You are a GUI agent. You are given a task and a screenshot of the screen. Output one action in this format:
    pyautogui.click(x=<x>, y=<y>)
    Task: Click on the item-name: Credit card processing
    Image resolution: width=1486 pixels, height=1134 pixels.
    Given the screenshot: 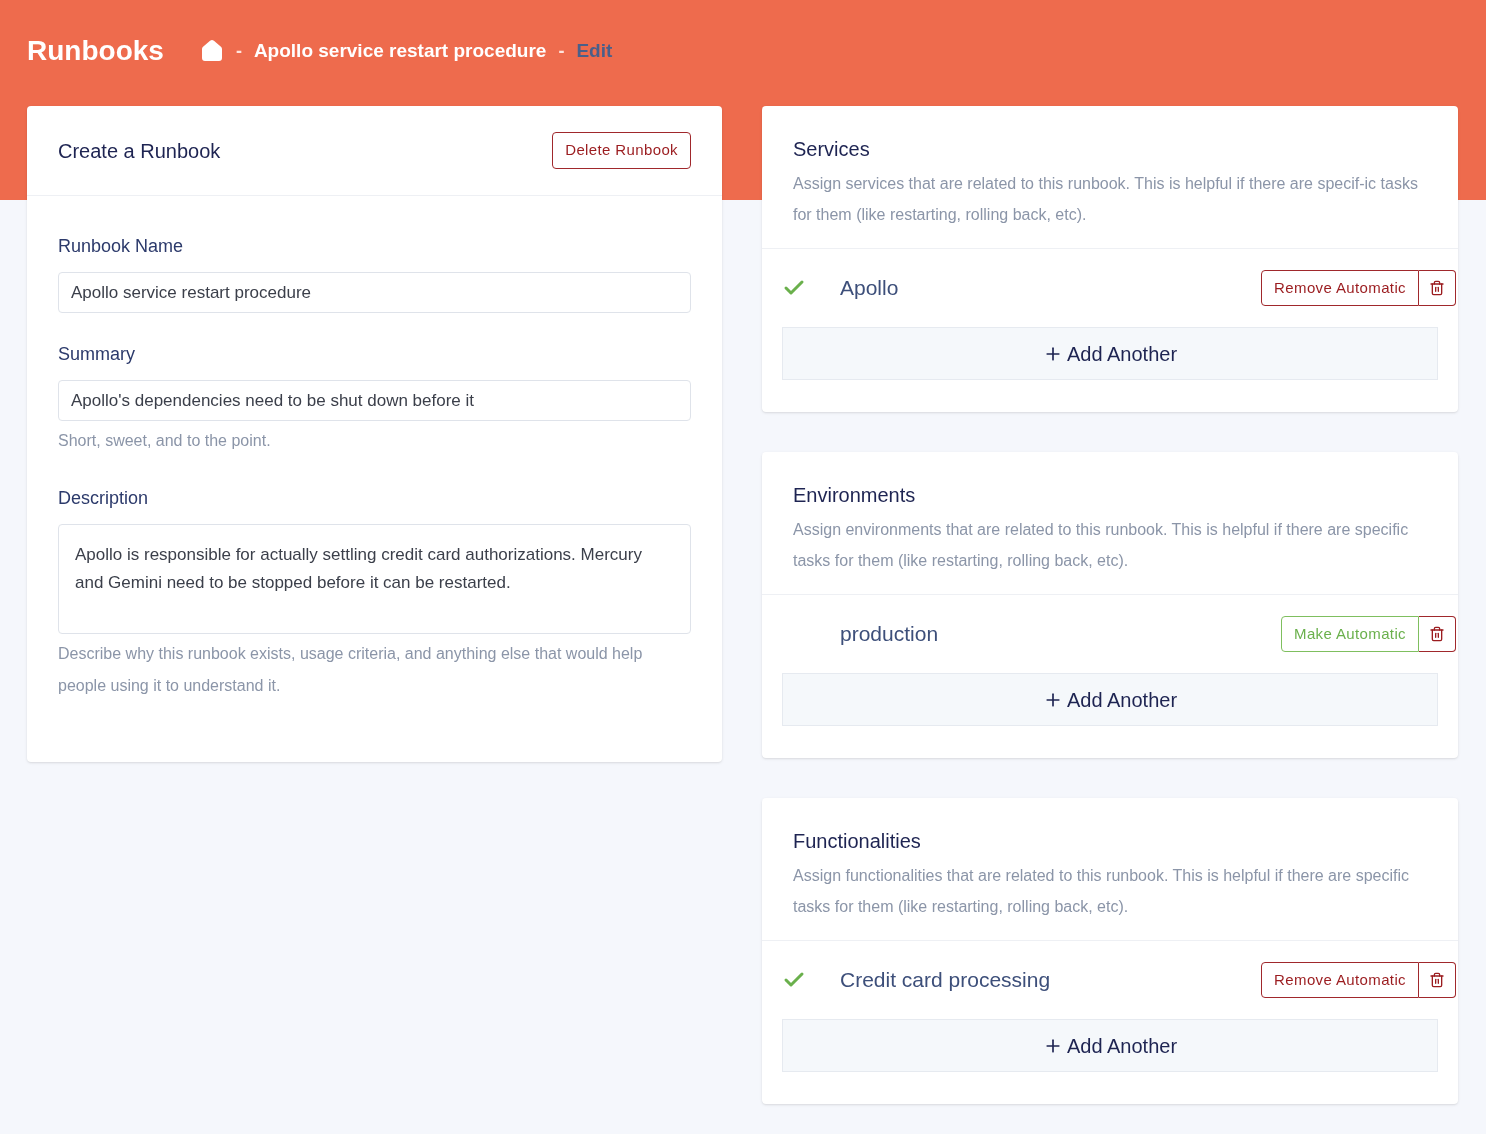 What is the action you would take?
    pyautogui.click(x=946, y=980)
    